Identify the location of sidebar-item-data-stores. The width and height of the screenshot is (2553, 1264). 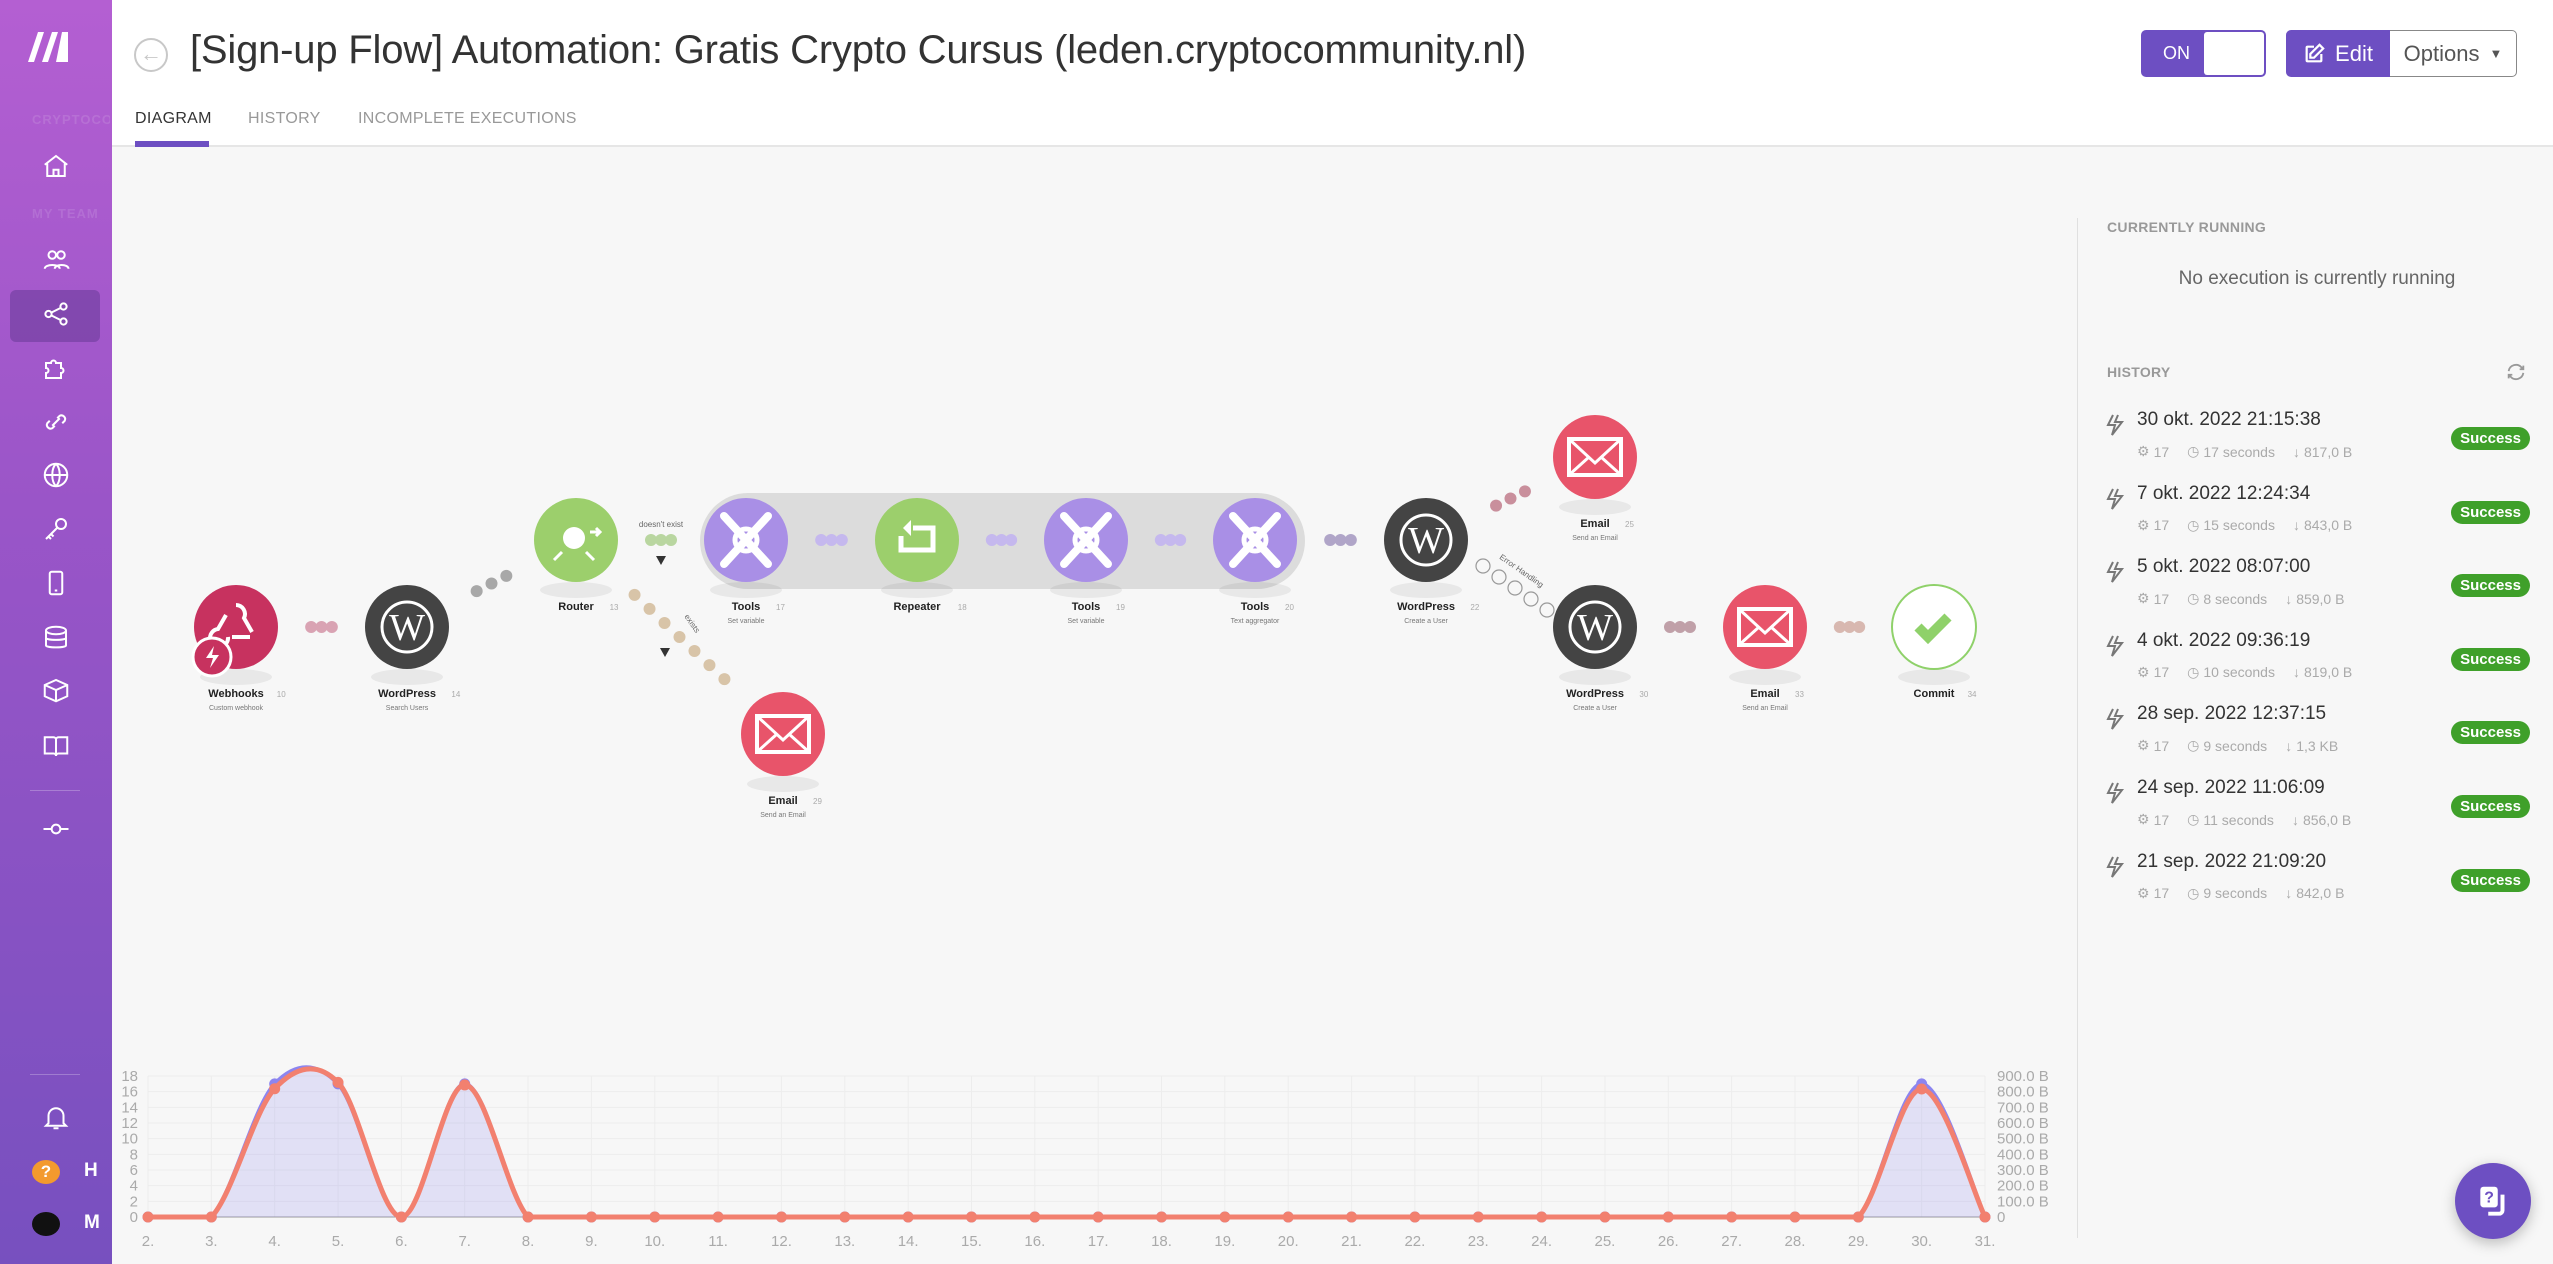
(56, 638).